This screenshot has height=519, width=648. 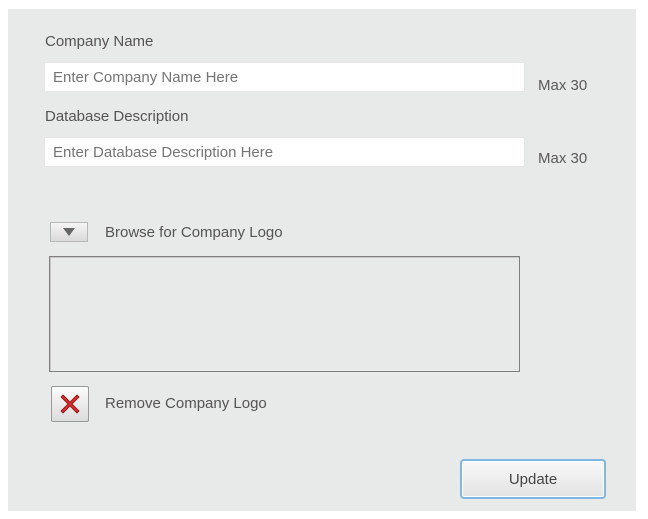 I want to click on triangle-down-icon, so click(x=69, y=232).